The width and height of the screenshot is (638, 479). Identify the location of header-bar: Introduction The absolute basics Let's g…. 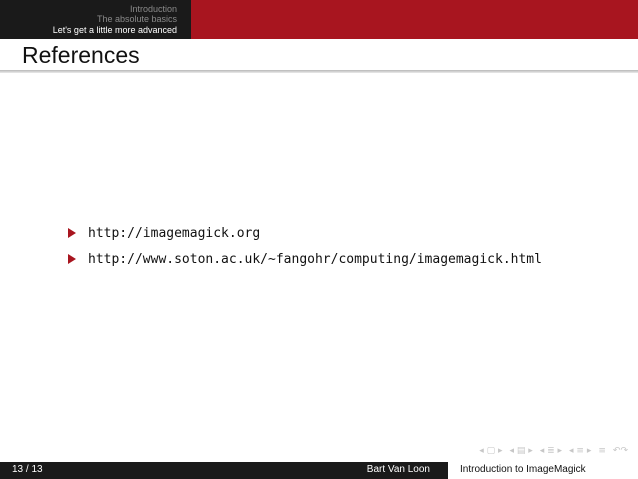
(319, 19).